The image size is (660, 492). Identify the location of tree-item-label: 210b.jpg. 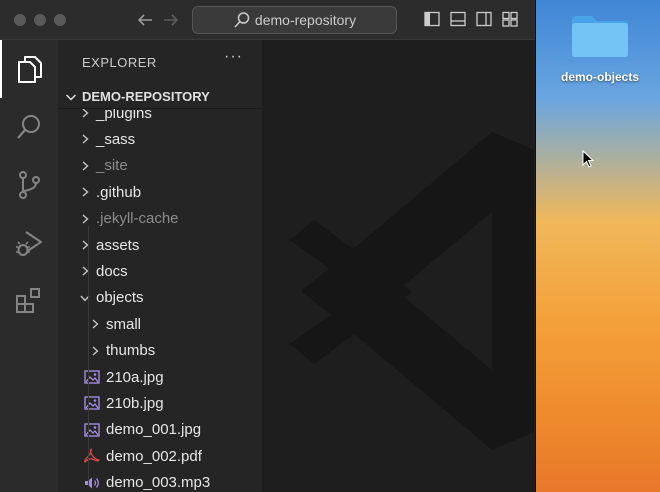
(135, 403).